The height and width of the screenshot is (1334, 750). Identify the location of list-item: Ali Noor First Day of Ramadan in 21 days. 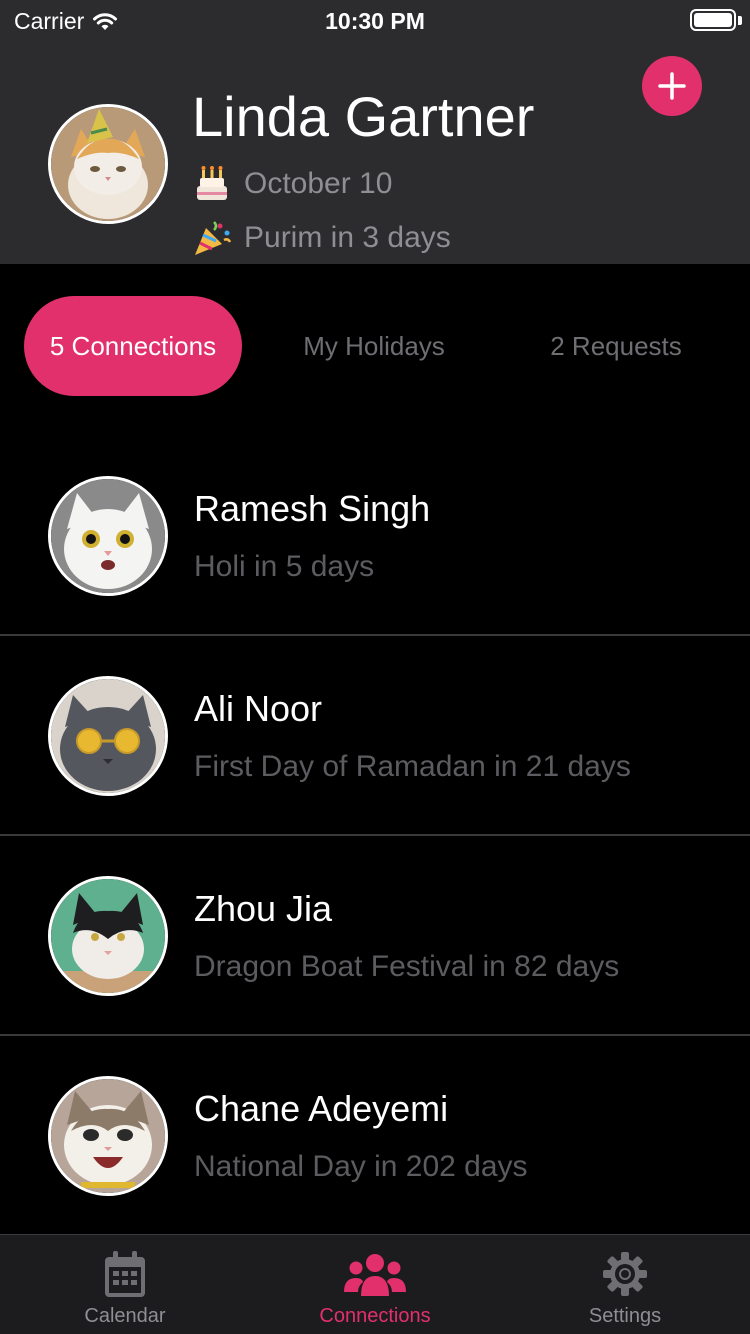
(375, 736).